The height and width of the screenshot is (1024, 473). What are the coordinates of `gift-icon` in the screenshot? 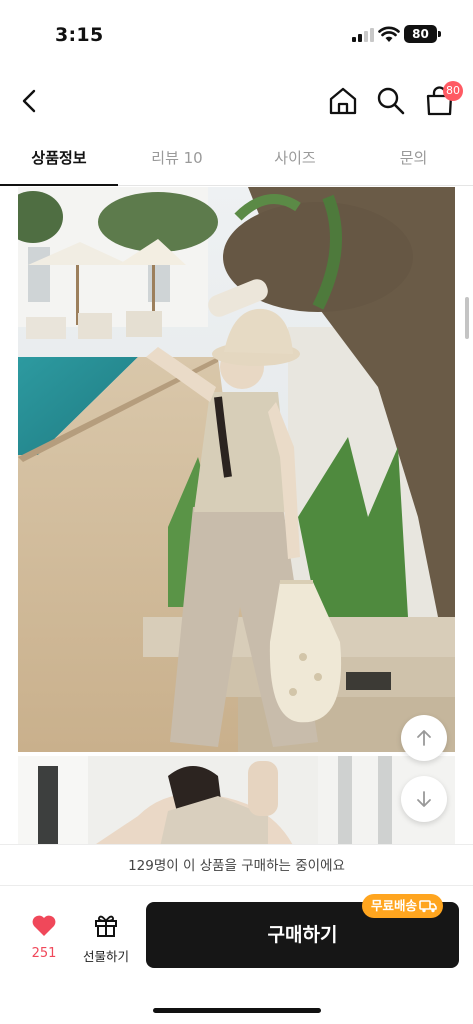 It's located at (106, 926).